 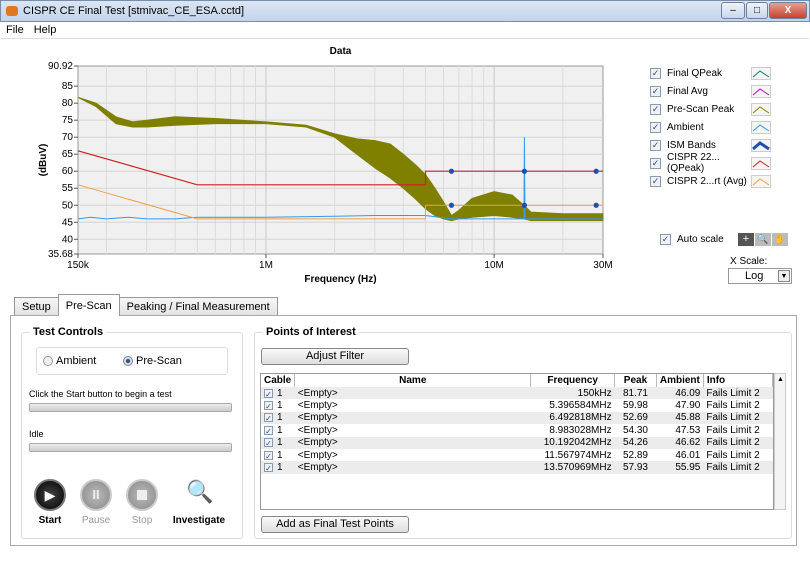 I want to click on minimize-button: –, so click(x=733, y=10).